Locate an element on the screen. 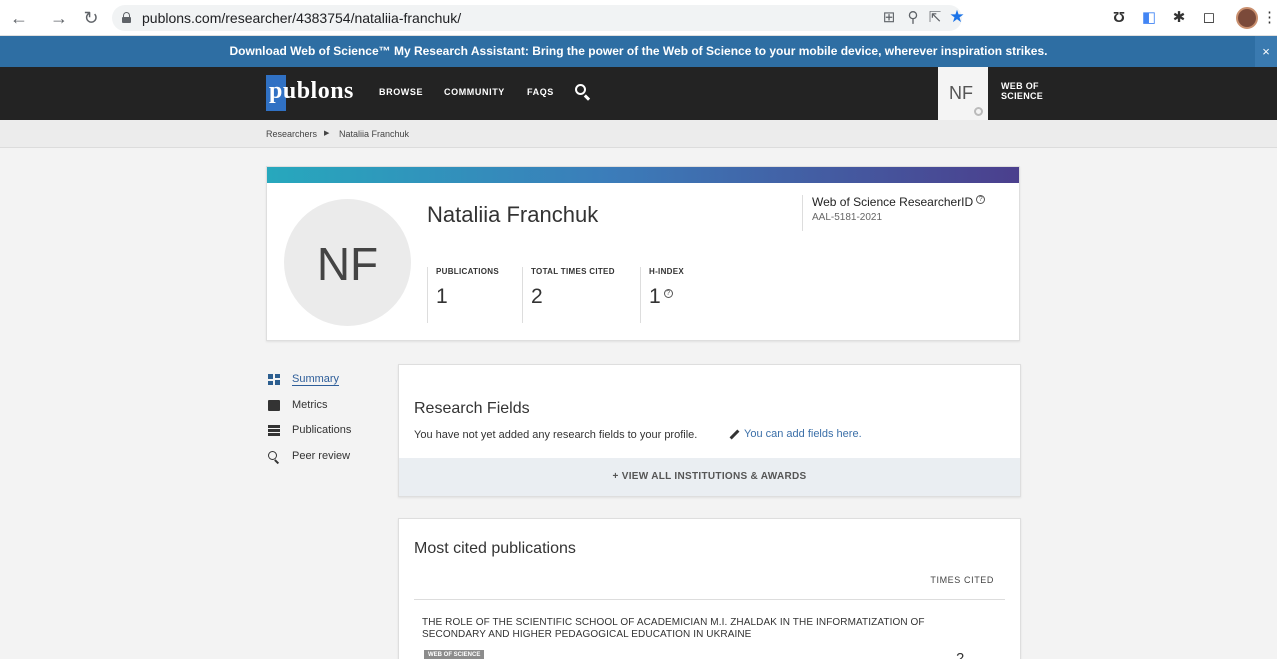 This screenshot has height=659, width=1277. share-icon: ⇱ is located at coordinates (935, 18).